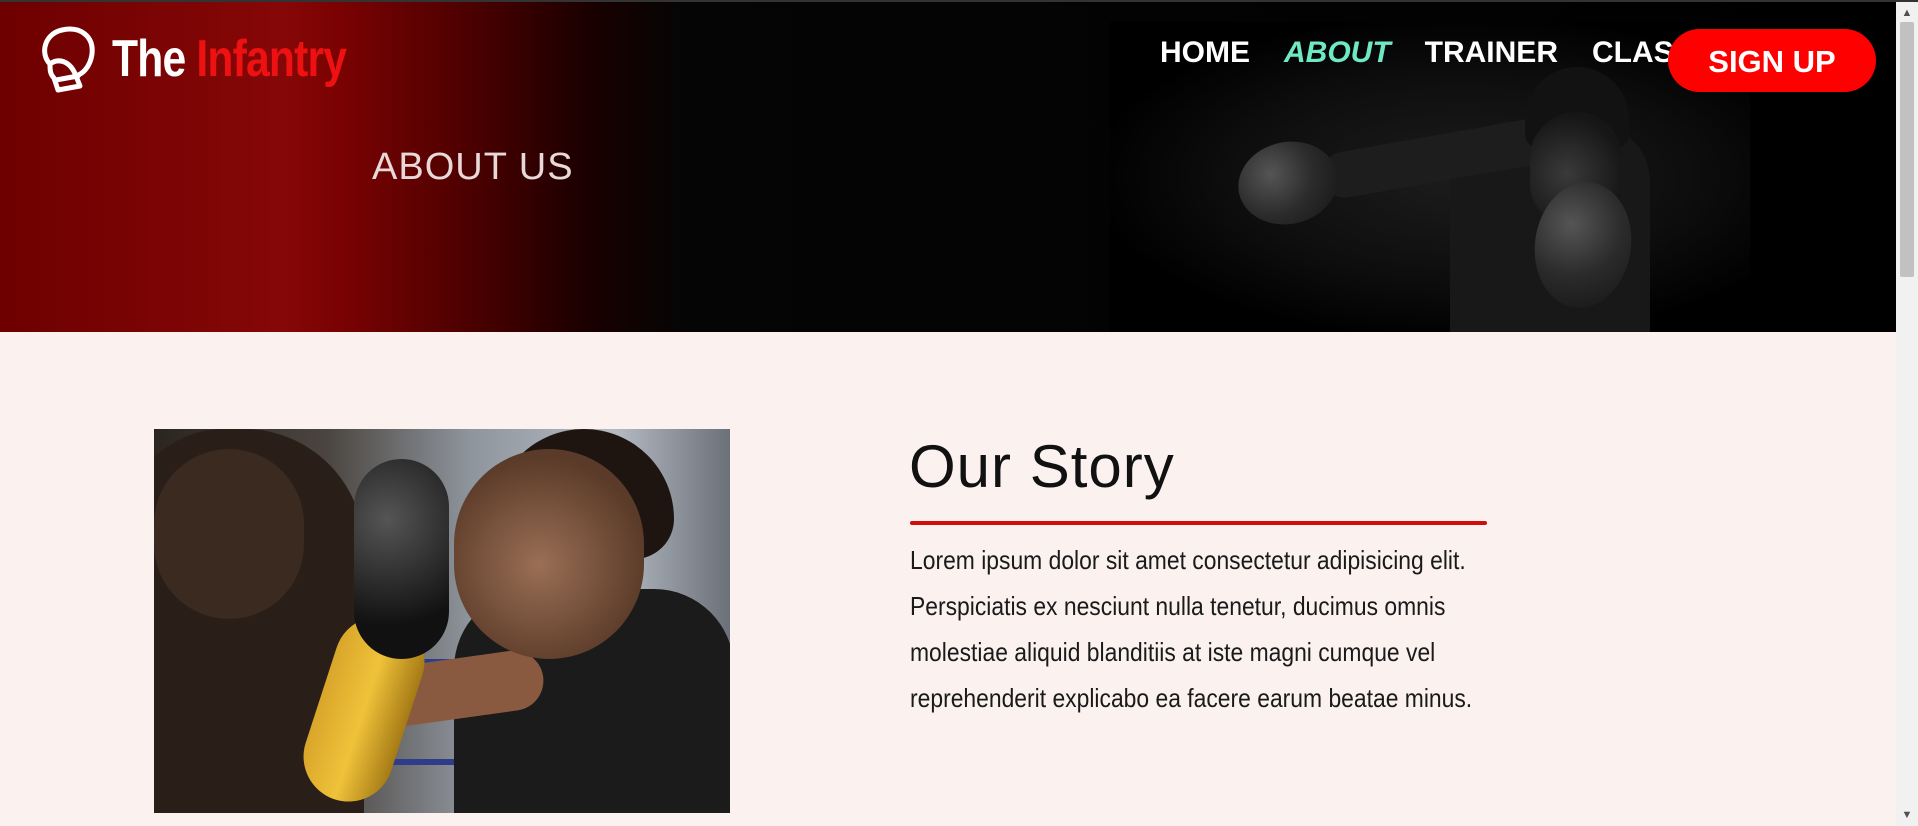 The image size is (1918, 826). I want to click on brand-name-part1: The, so click(149, 59).